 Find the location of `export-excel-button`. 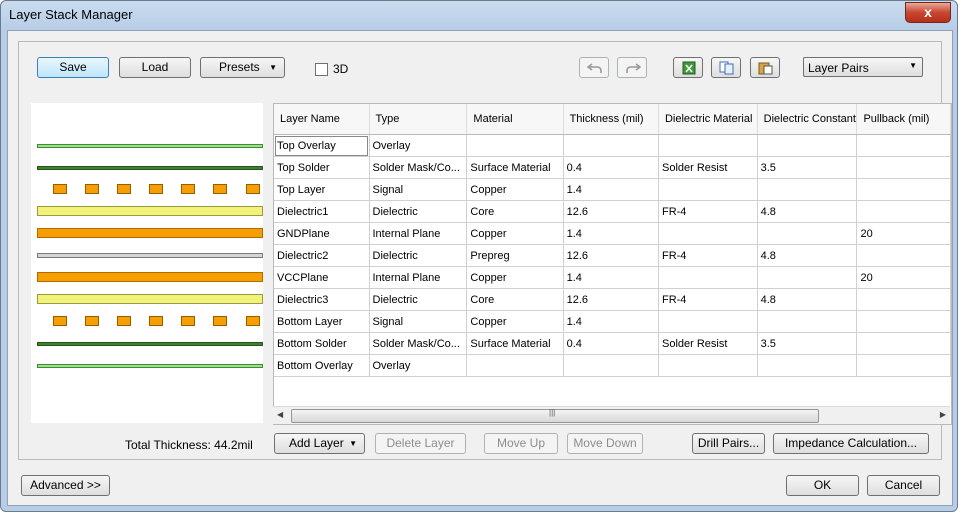

export-excel-button is located at coordinates (688, 67).